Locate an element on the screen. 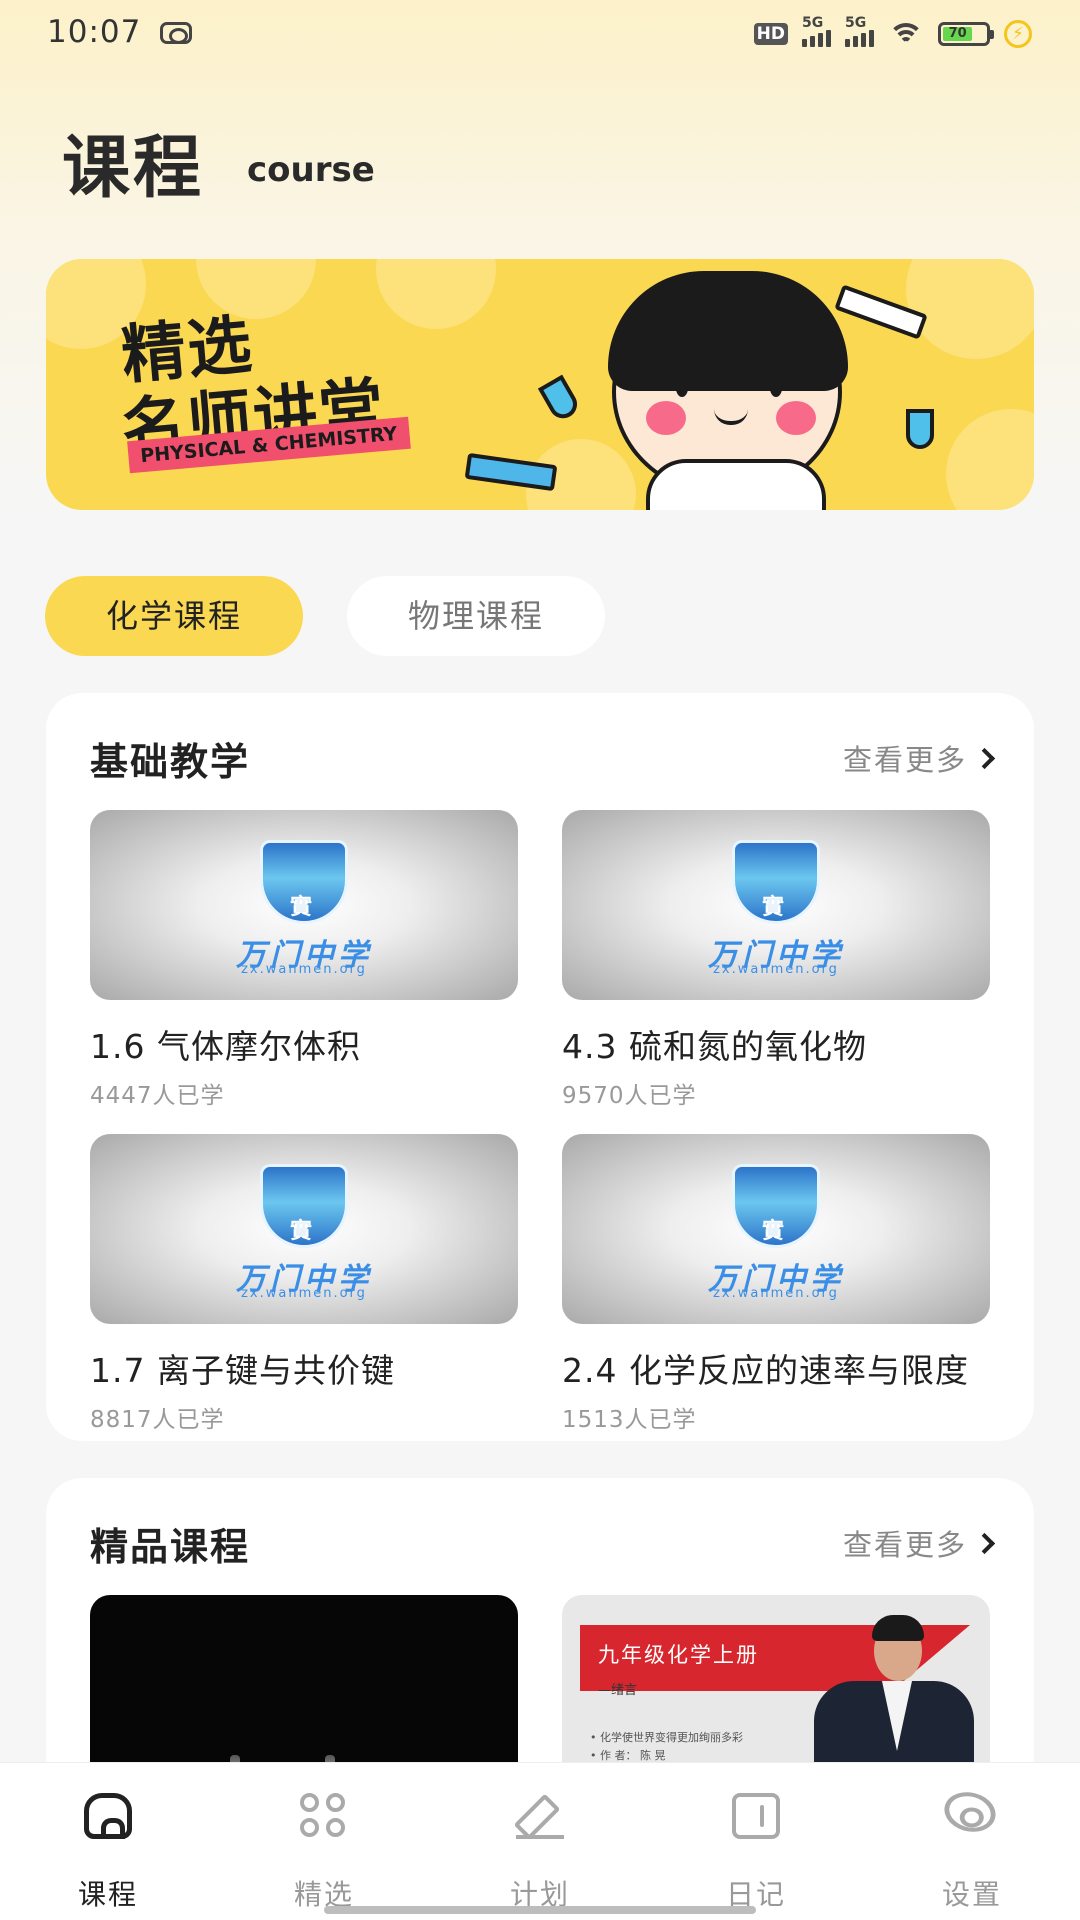 The width and height of the screenshot is (1080, 1920). screen-record-icon is located at coordinates (176, 33).